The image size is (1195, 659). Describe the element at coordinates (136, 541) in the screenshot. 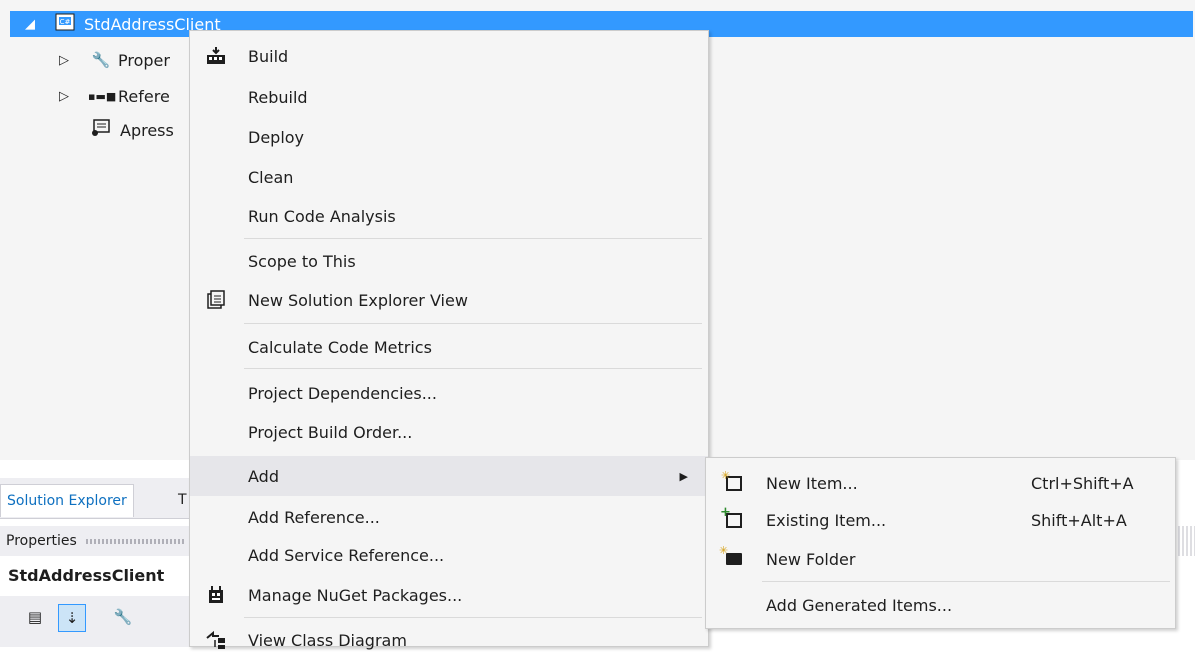

I see `drag-grip` at that location.